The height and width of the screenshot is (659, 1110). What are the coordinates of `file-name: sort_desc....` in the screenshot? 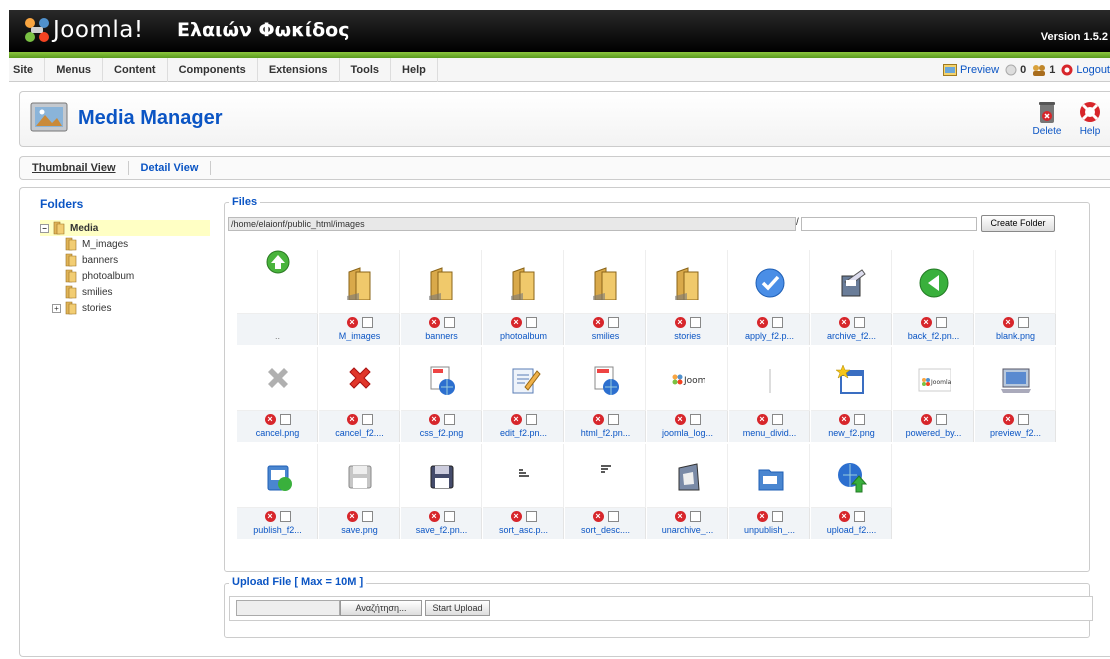 It's located at (605, 530).